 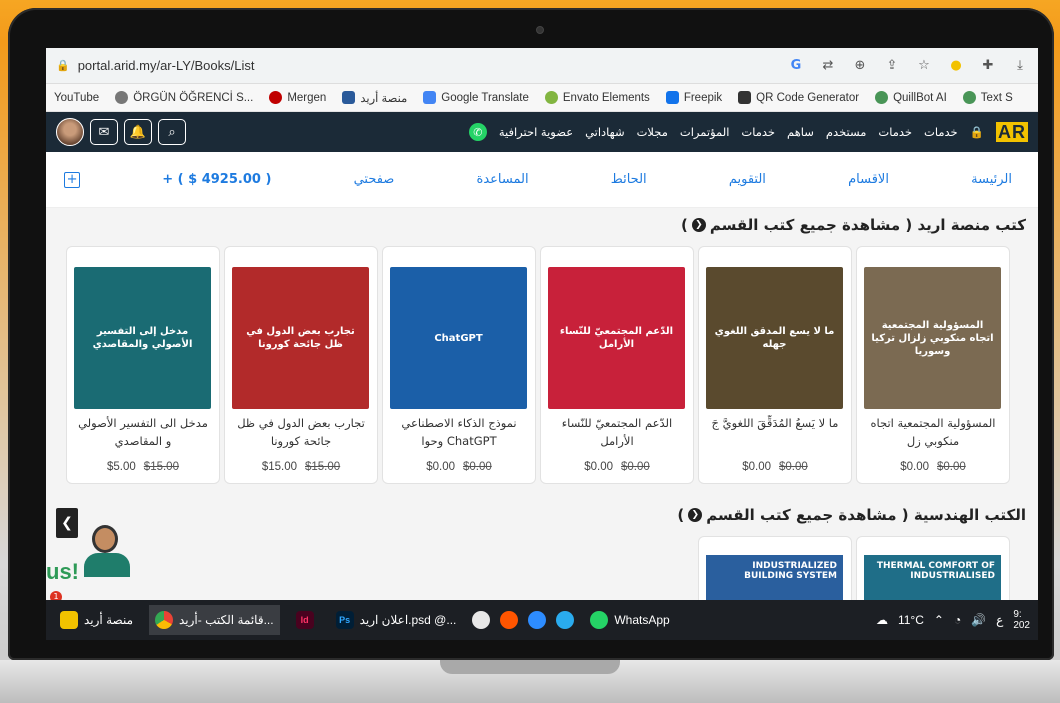 I want to click on book-title: مدخل الى التفسير الأصولي و المقاصدي, so click(x=143, y=434).